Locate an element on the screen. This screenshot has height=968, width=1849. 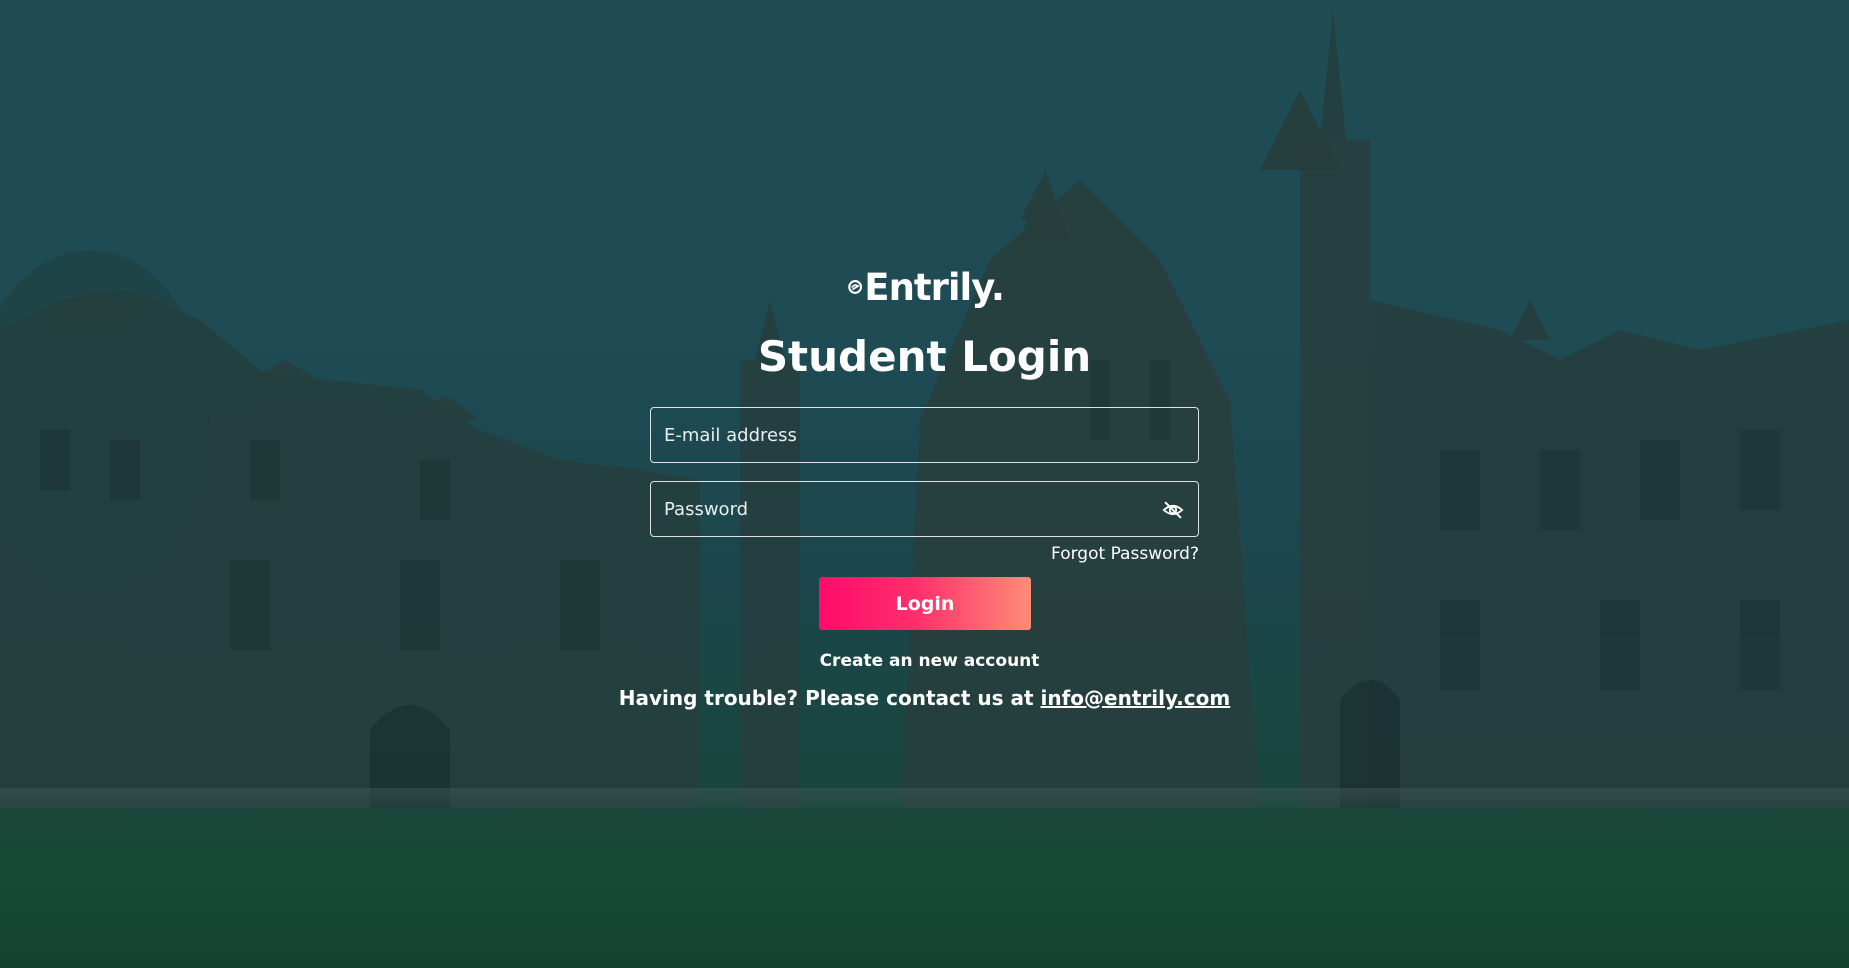
password-field-container is located at coordinates (924, 509).